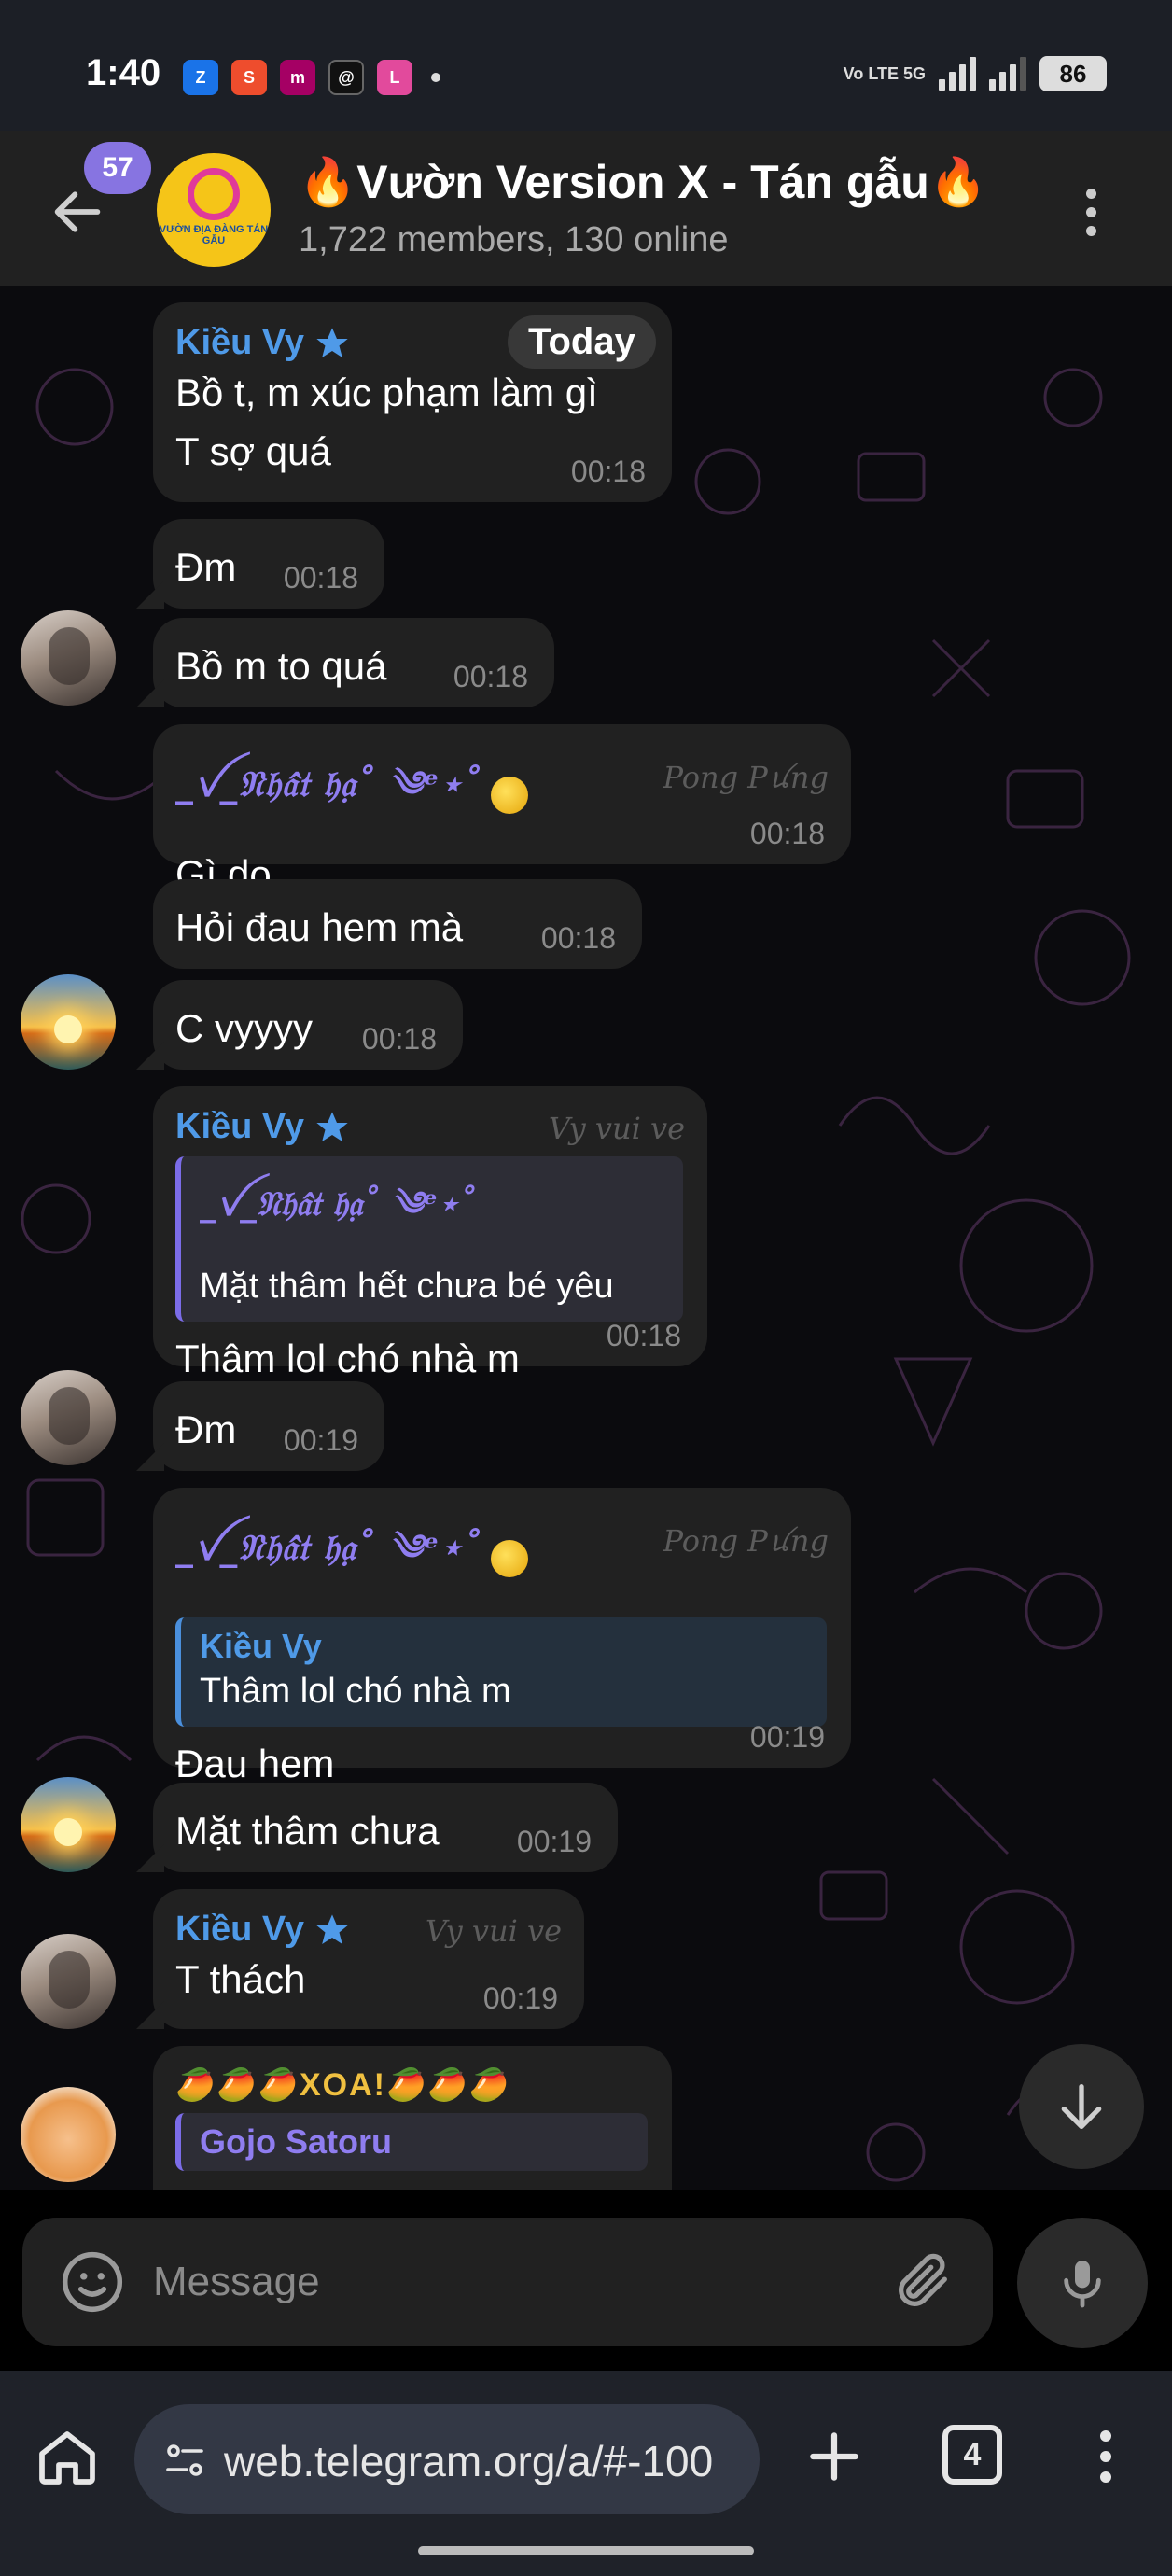 The image size is (1172, 2576). I want to click on browser-toolbar: web.telegram.org/a/#-100 4, so click(586, 2473).